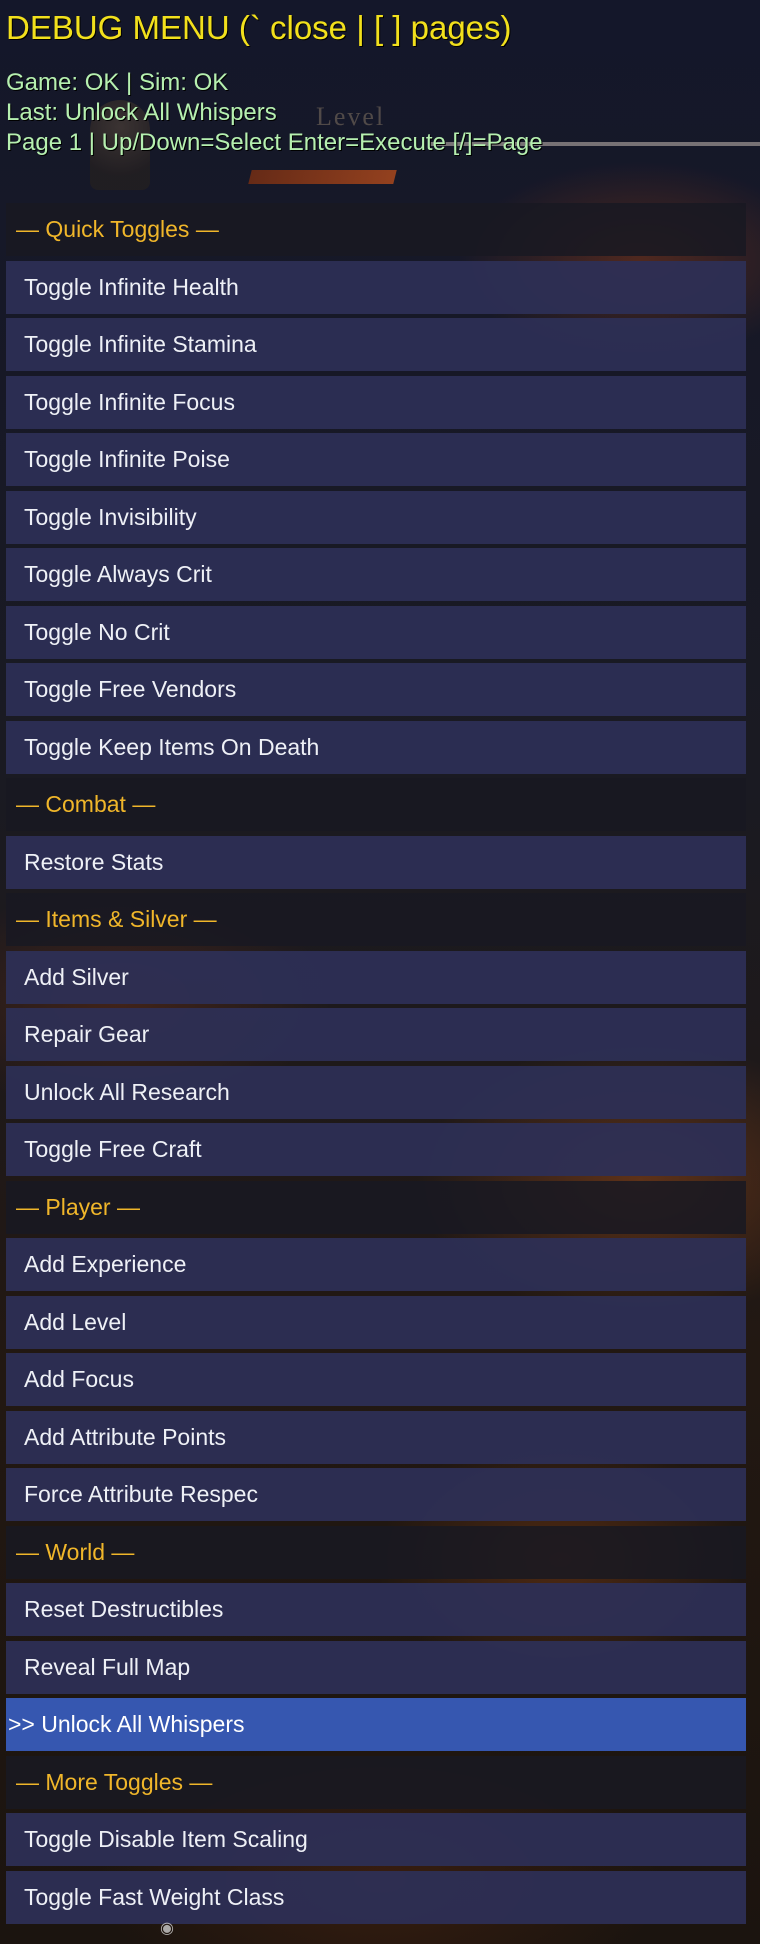  I want to click on menu-item-add-level: Add Level, so click(376, 1322).